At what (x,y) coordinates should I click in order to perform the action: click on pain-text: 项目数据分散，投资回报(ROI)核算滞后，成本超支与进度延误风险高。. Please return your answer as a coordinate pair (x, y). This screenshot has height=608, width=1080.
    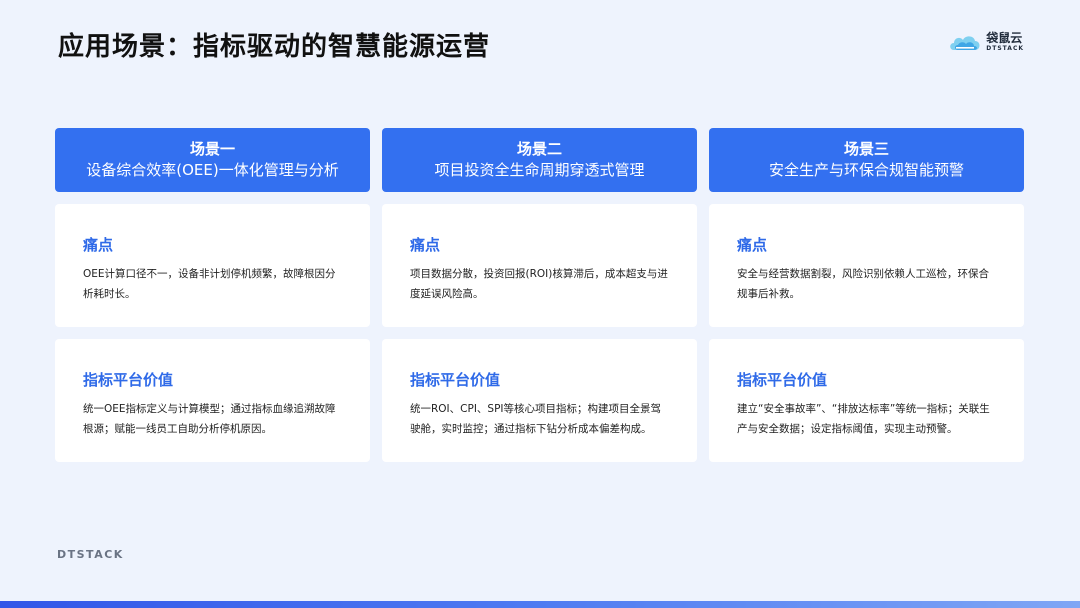
    Looking at the image, I should click on (539, 284).